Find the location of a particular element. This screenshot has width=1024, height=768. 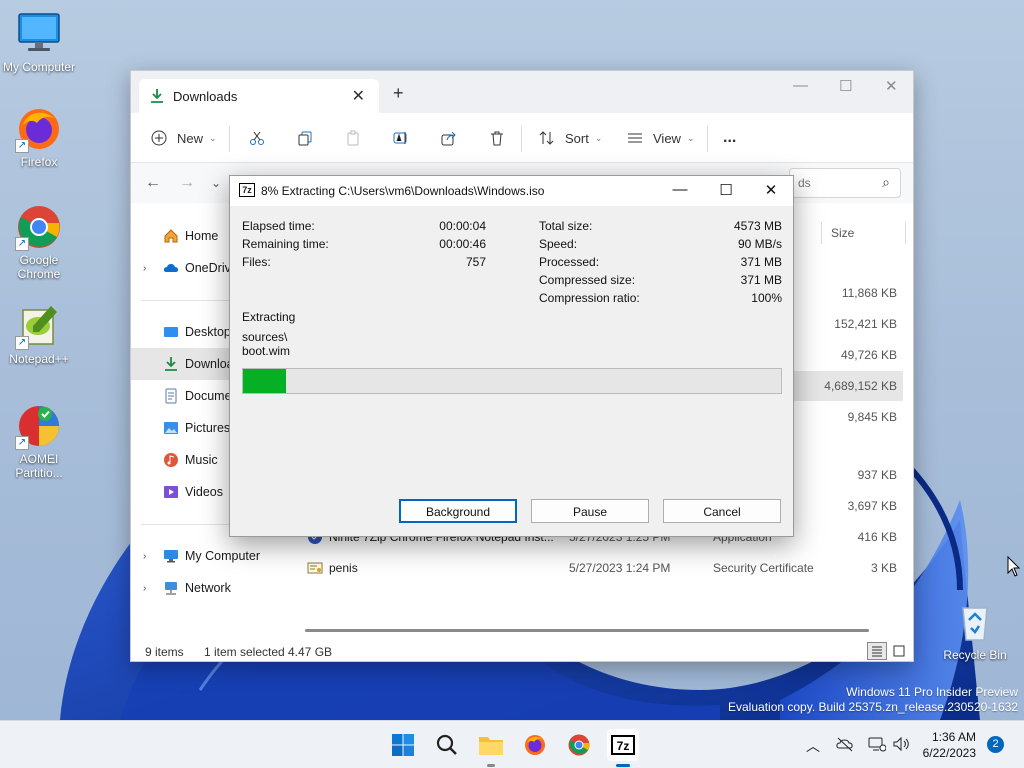

onedrive-offline-icon is located at coordinates (845, 745).